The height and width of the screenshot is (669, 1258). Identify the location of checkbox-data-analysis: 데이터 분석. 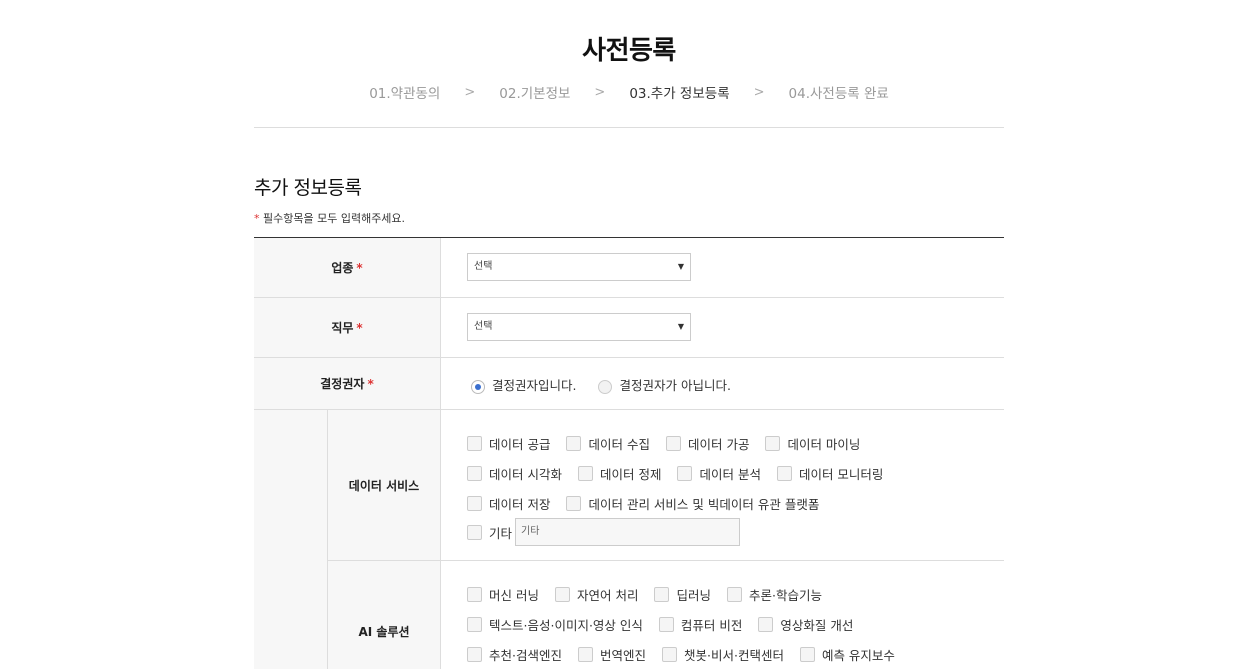
(719, 473).